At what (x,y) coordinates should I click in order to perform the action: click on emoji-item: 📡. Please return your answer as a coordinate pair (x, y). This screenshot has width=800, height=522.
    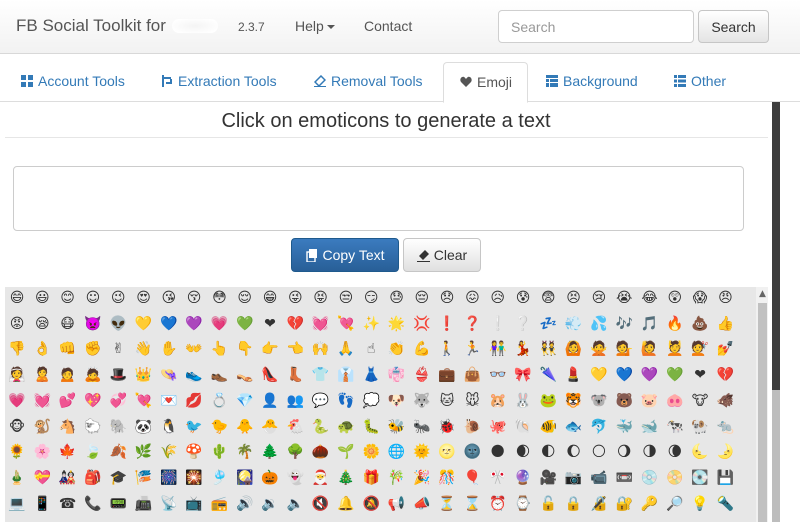
    Looking at the image, I should click on (169, 504).